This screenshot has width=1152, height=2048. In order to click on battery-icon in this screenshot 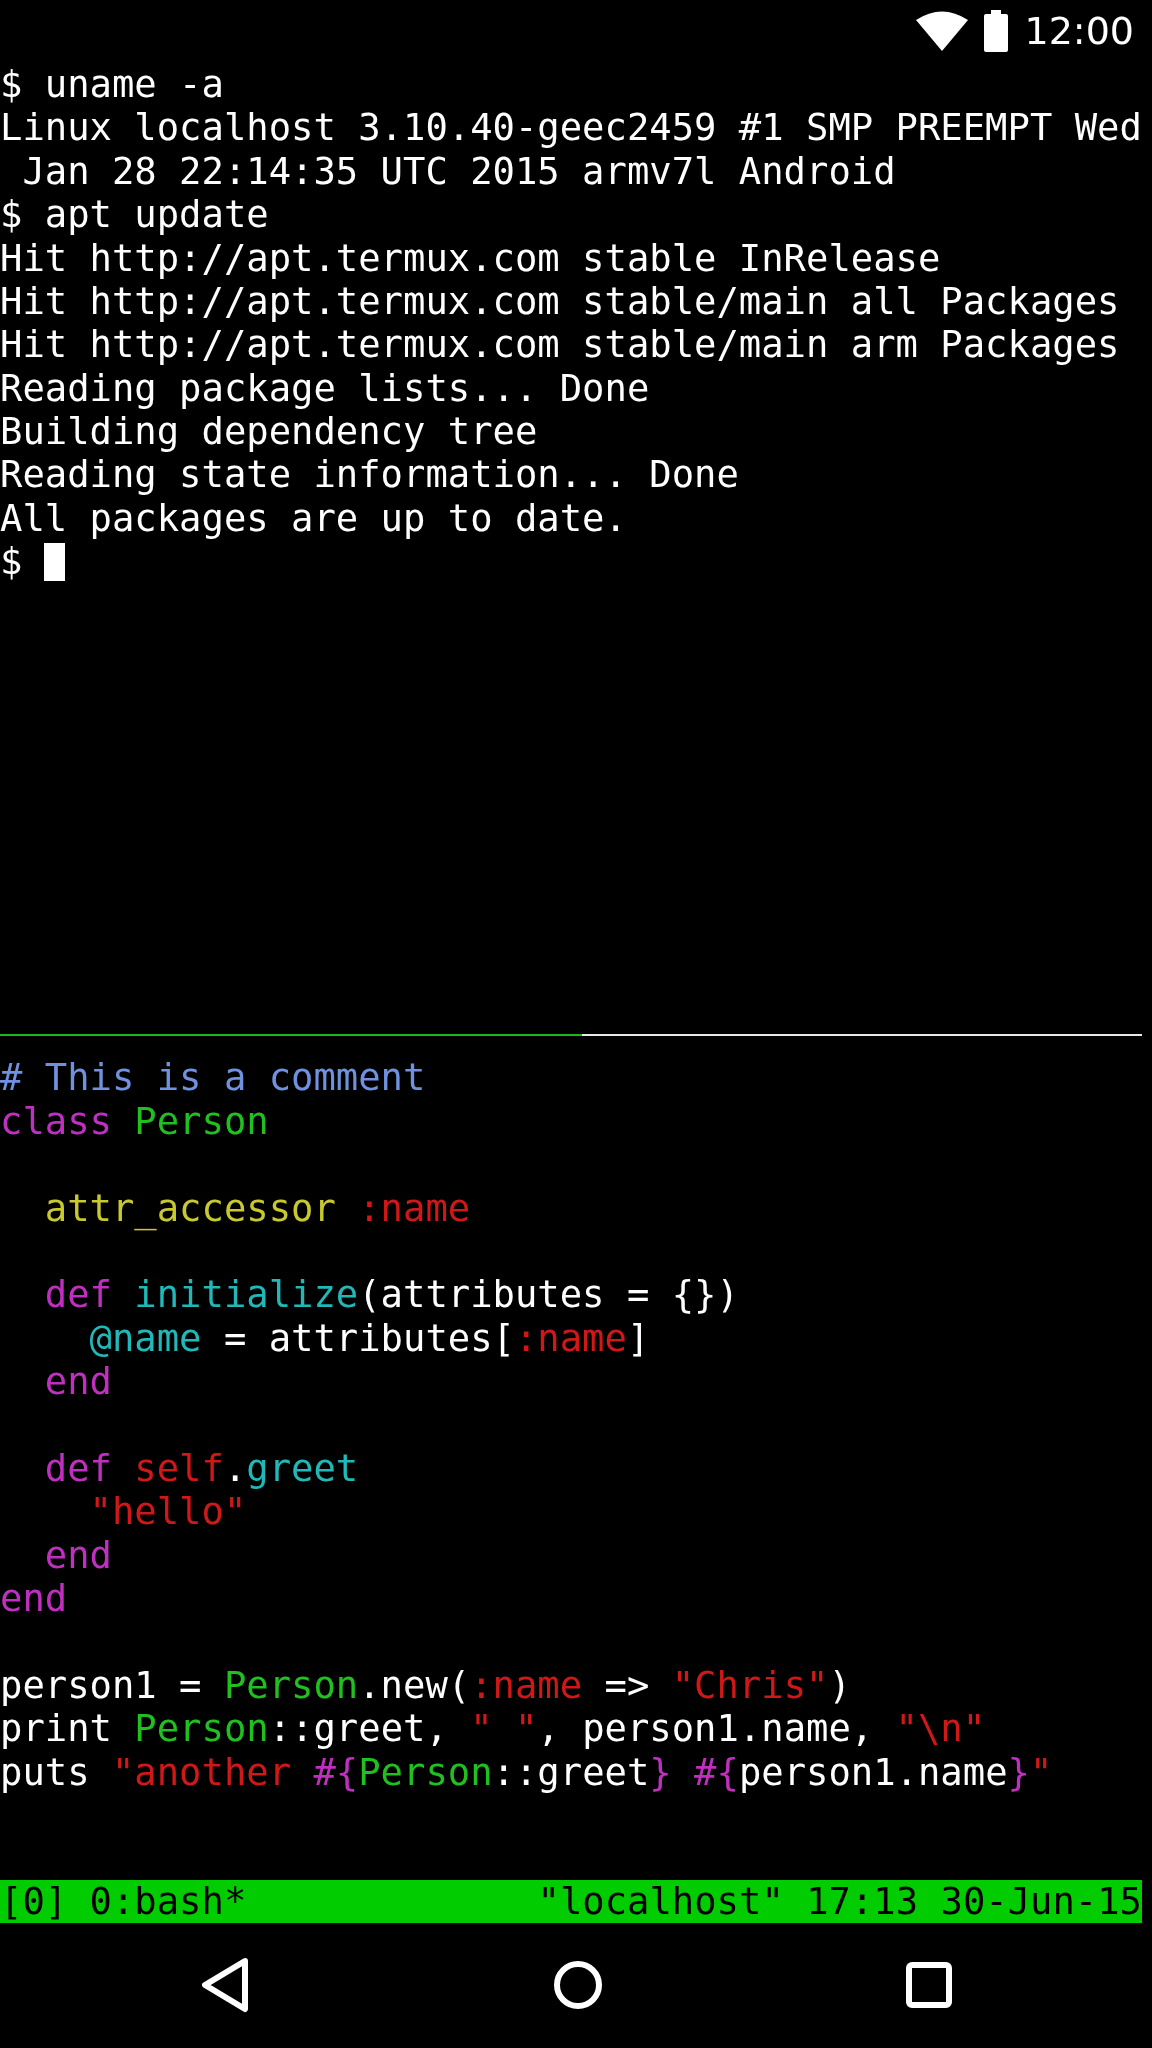, I will do `click(996, 31)`.